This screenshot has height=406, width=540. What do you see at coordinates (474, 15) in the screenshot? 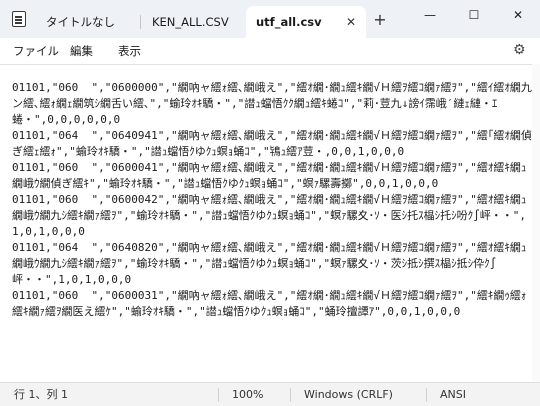
I see `maximize-button: ☐` at bounding box center [474, 15].